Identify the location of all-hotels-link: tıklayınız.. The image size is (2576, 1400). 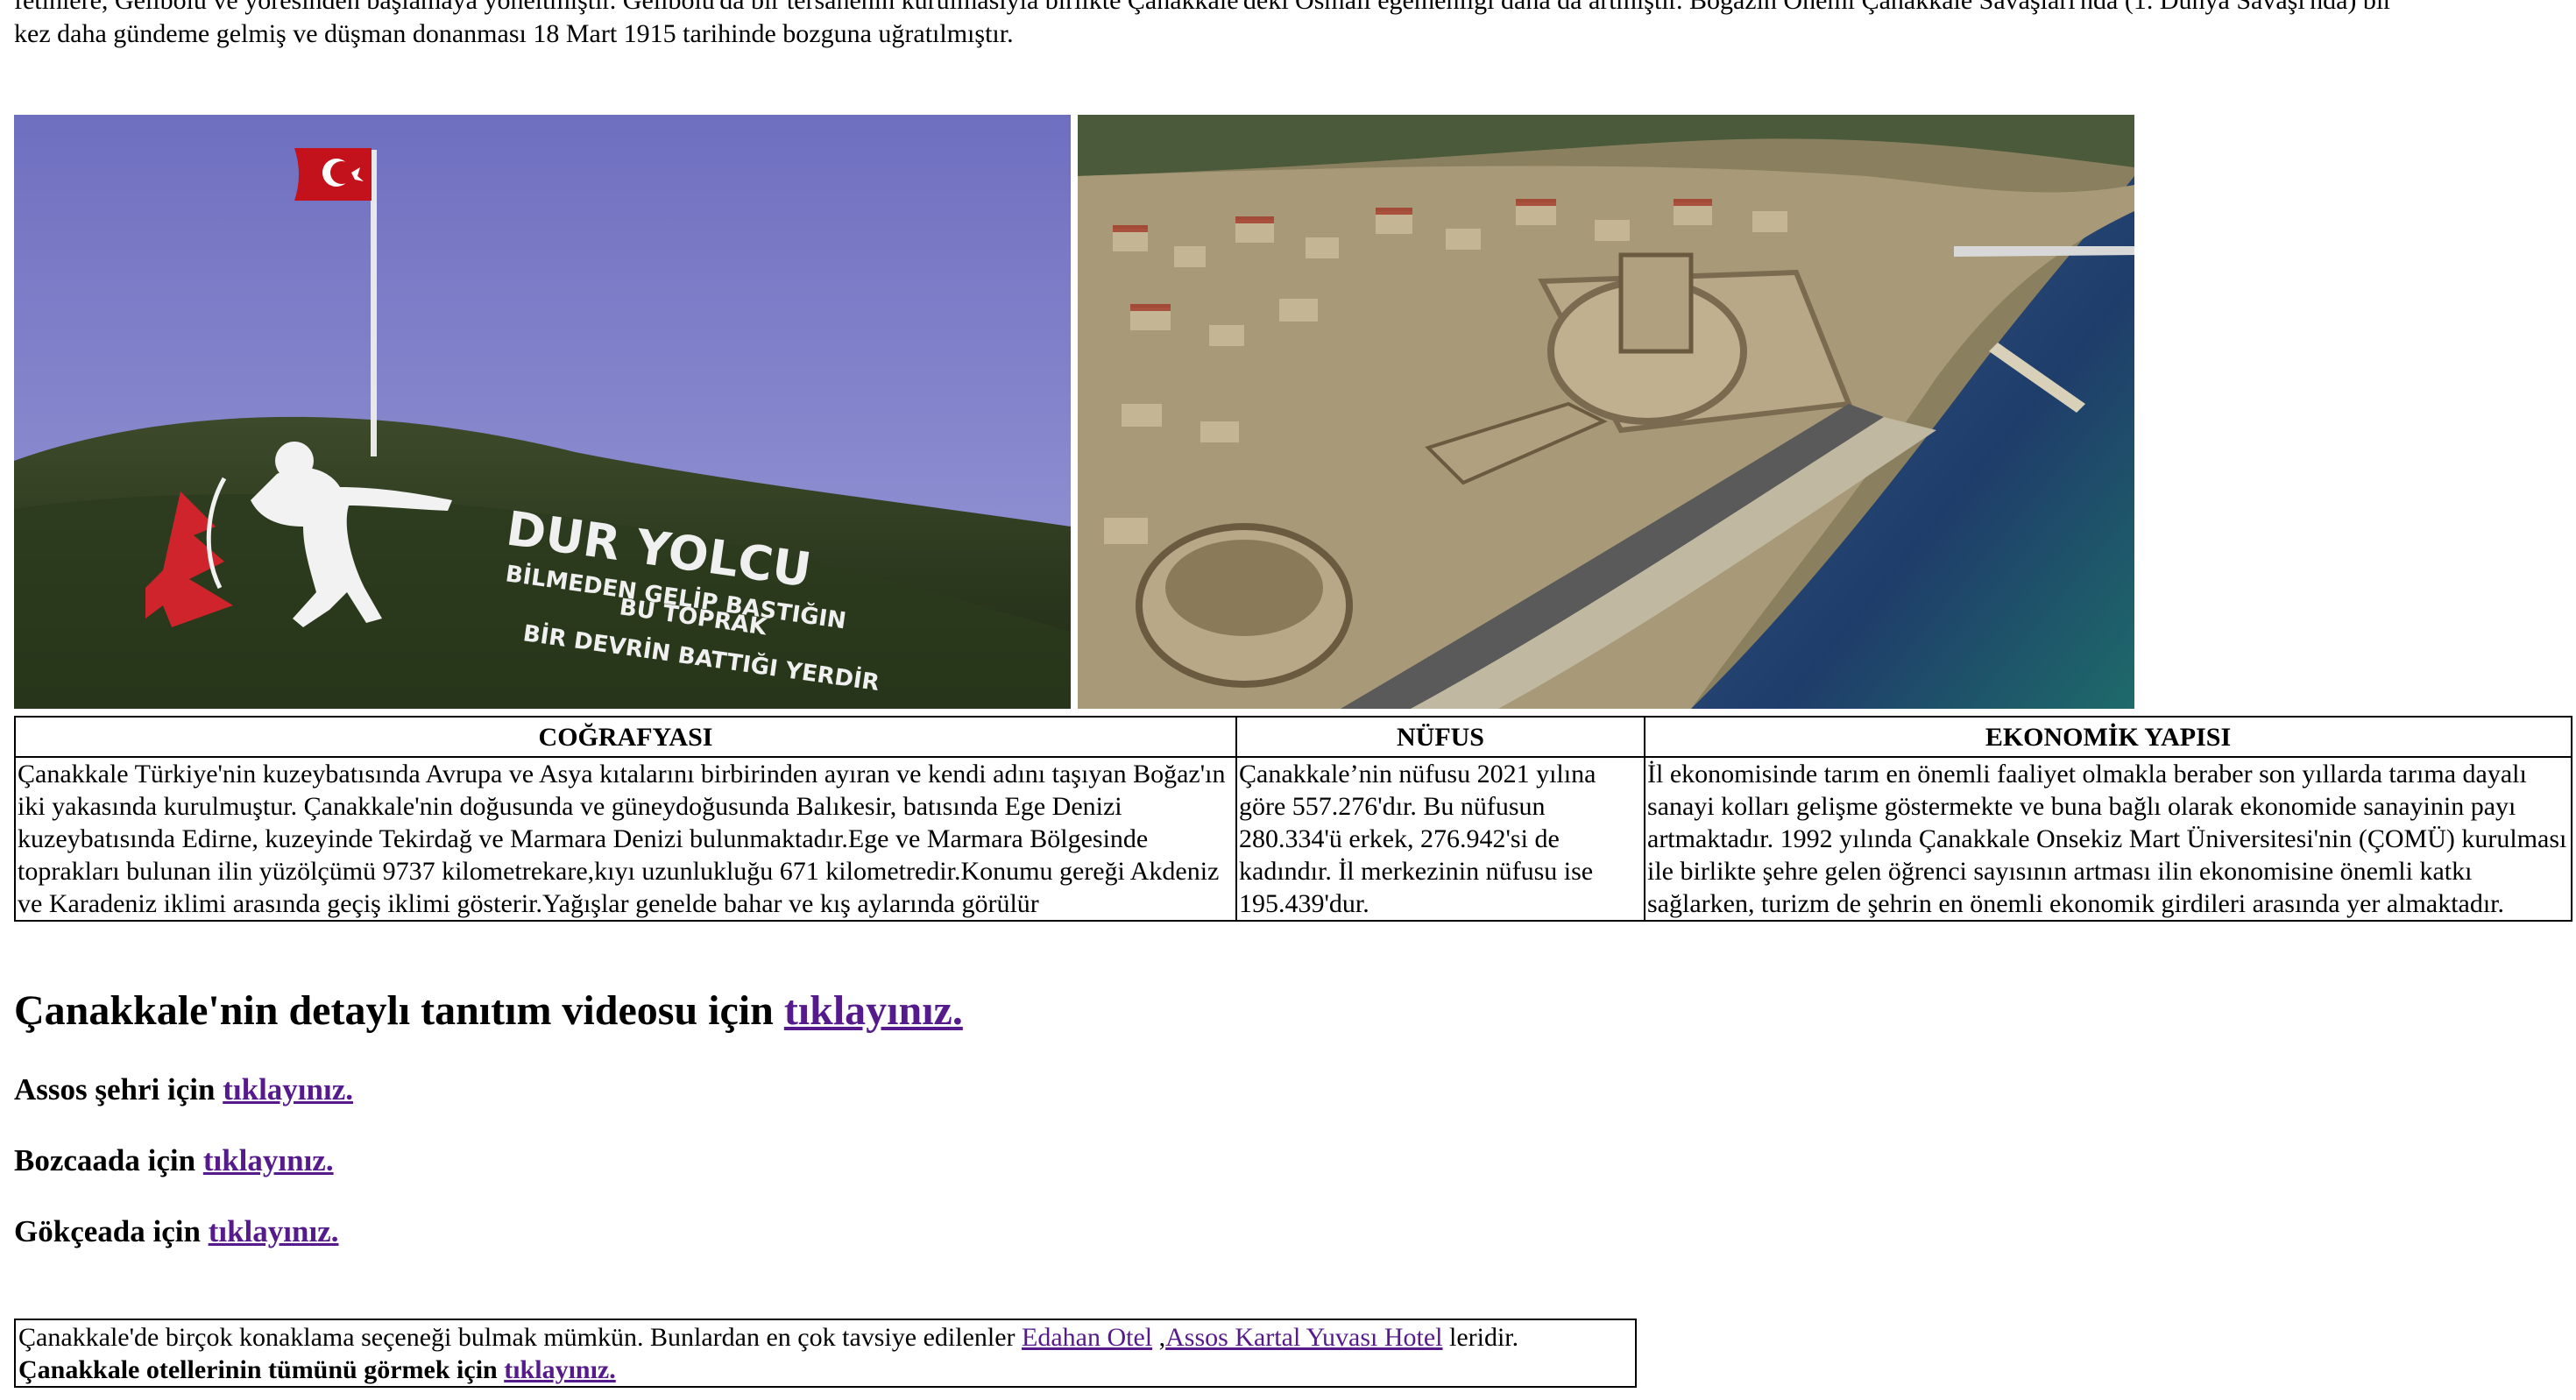
(560, 1369).